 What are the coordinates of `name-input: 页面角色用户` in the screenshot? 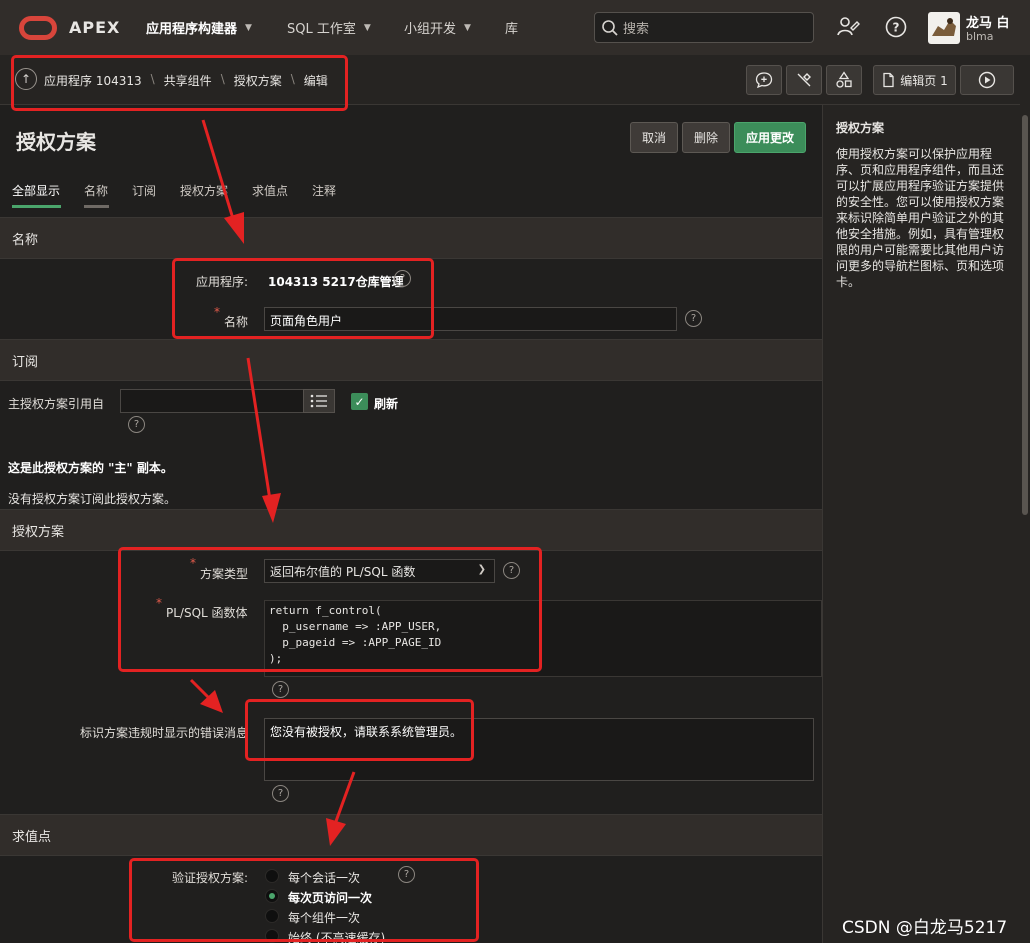 It's located at (470, 319).